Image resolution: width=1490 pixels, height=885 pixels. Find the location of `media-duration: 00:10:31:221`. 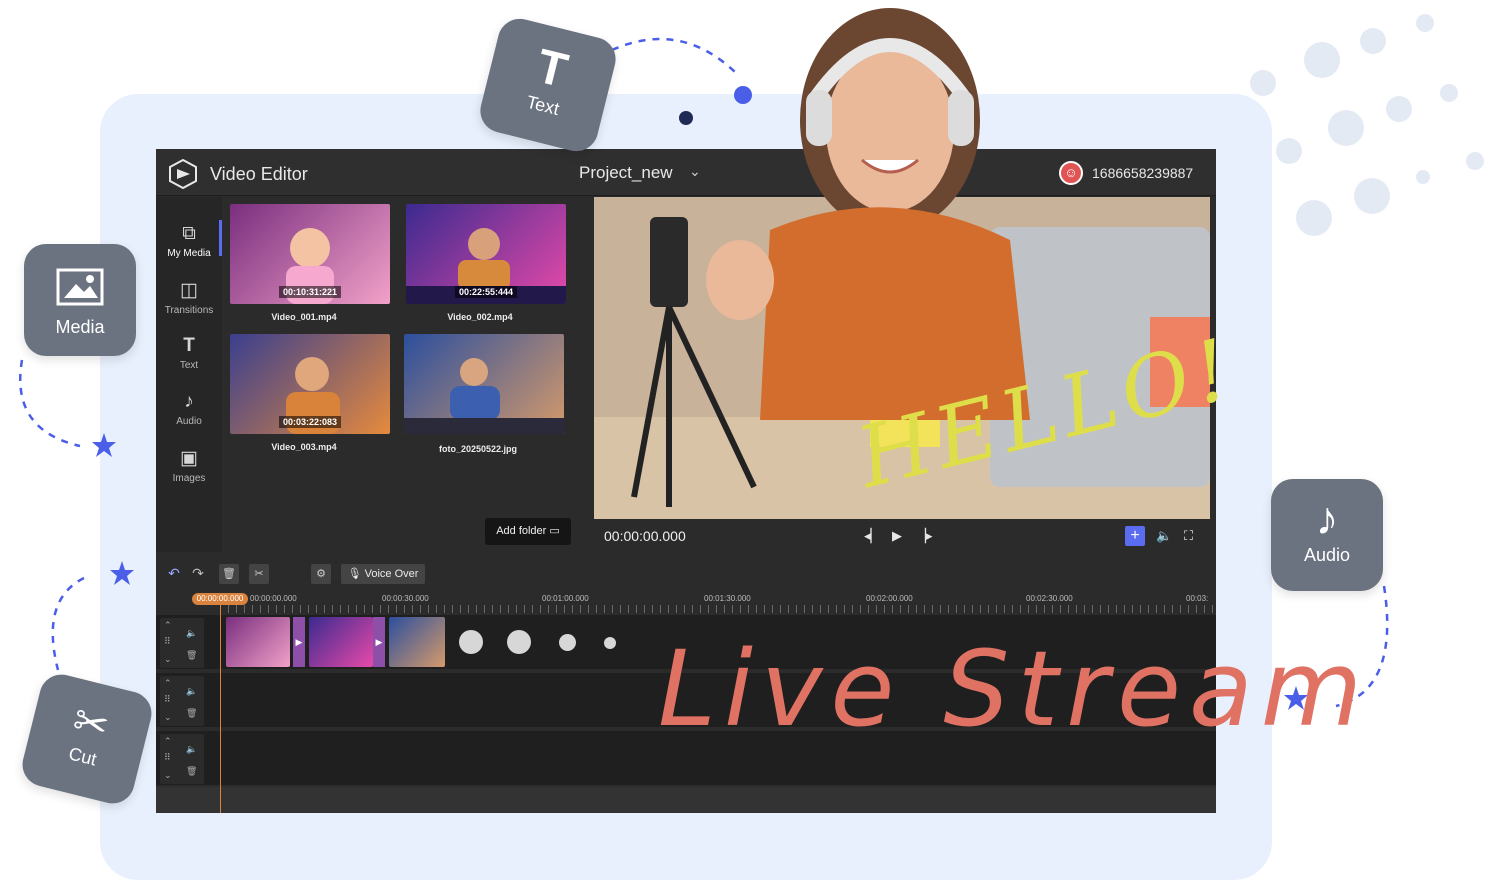

media-duration: 00:10:31:221 is located at coordinates (310, 292).